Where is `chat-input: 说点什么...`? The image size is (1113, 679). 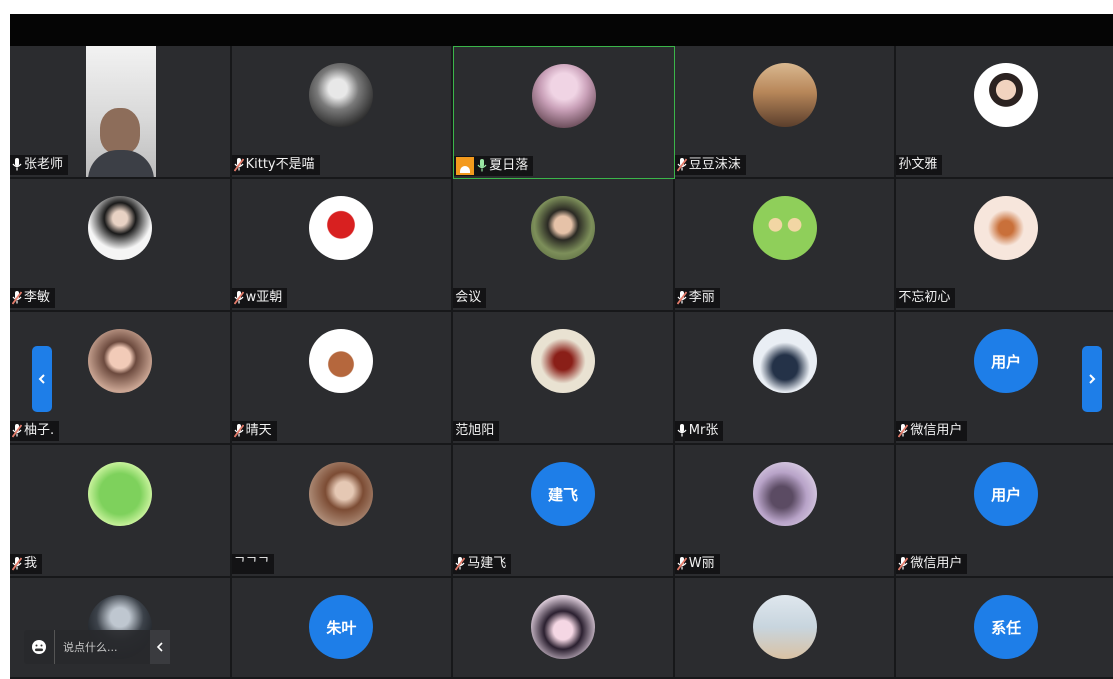 chat-input: 说点什么... is located at coordinates (106, 647).